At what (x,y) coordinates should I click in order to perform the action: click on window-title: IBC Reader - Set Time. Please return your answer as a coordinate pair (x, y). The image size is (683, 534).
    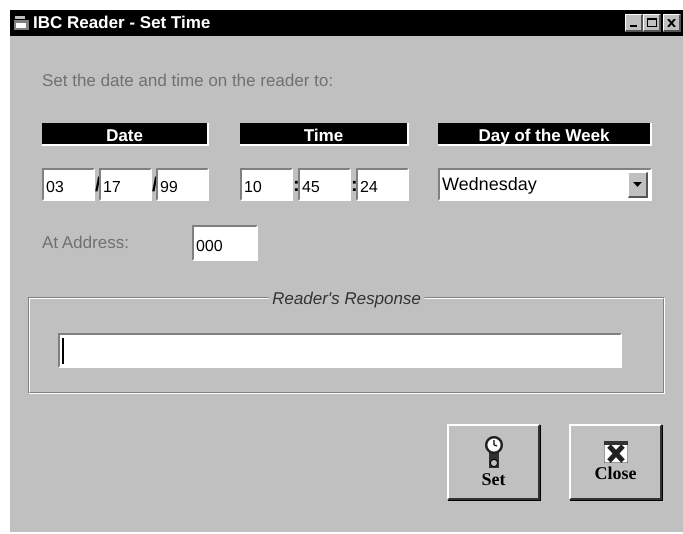
    Looking at the image, I should click on (121, 23).